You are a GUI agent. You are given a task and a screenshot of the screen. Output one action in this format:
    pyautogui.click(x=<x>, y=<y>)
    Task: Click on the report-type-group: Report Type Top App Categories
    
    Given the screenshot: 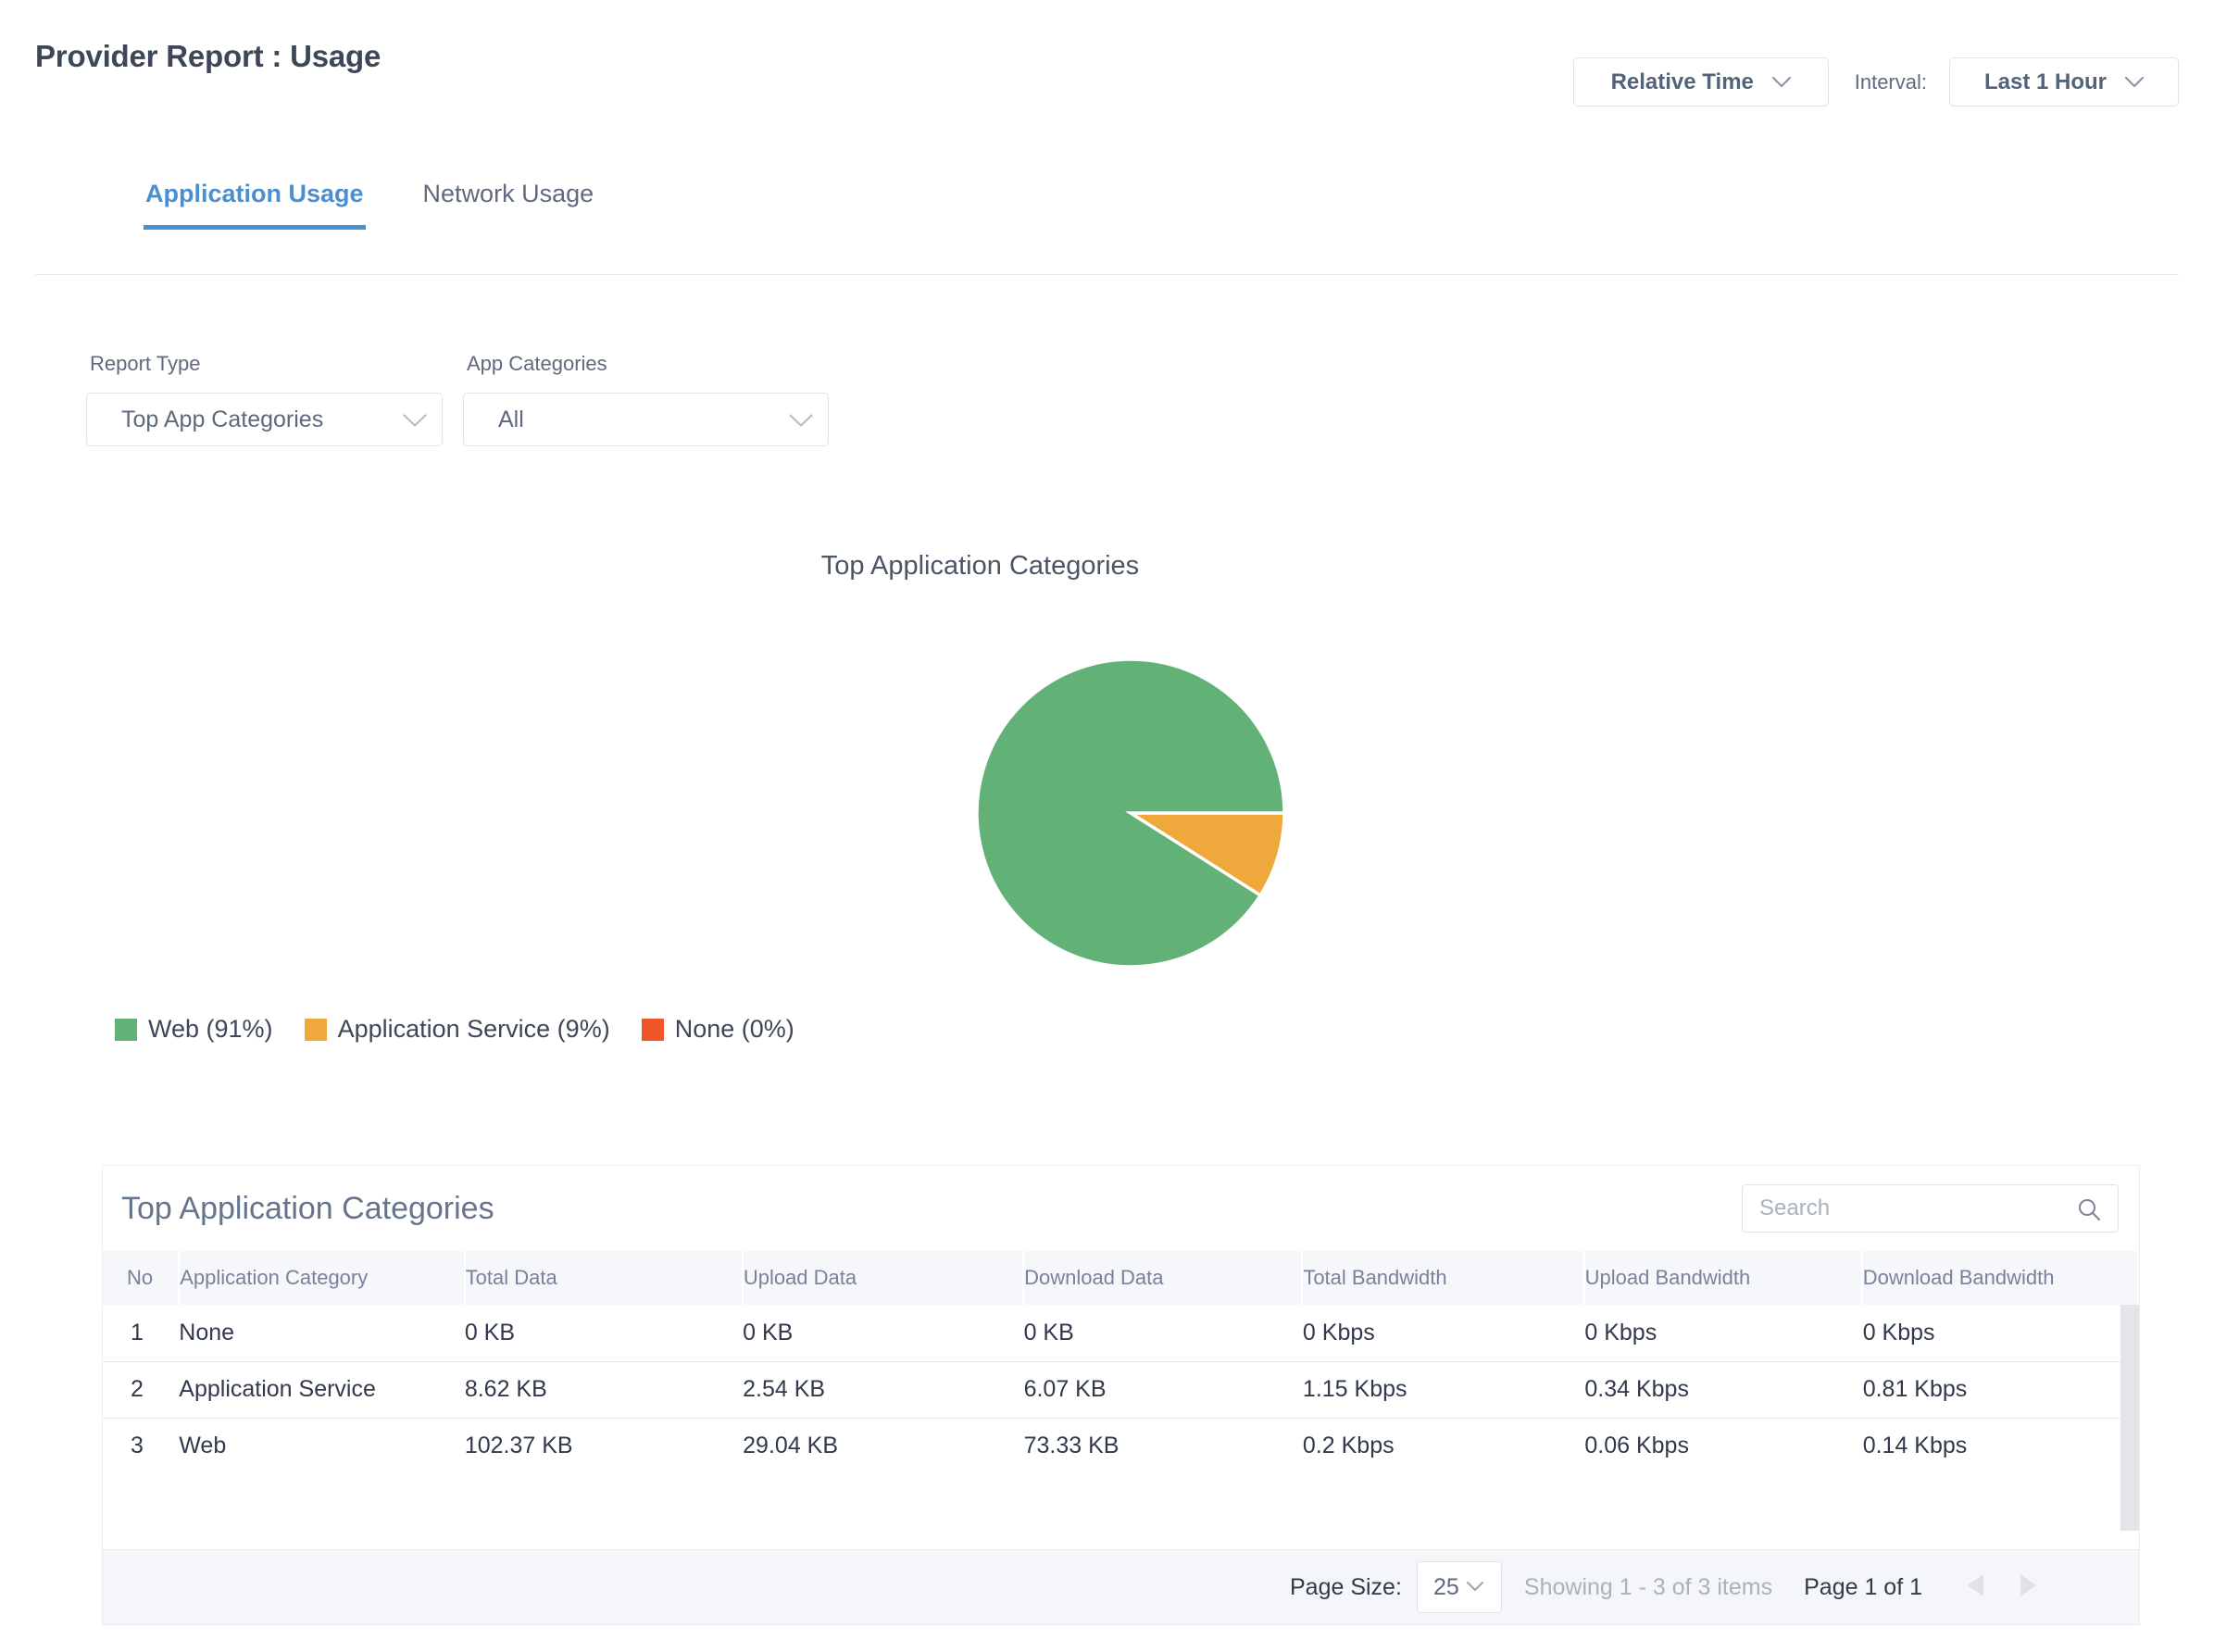 What is the action you would take?
    pyautogui.click(x=264, y=399)
    